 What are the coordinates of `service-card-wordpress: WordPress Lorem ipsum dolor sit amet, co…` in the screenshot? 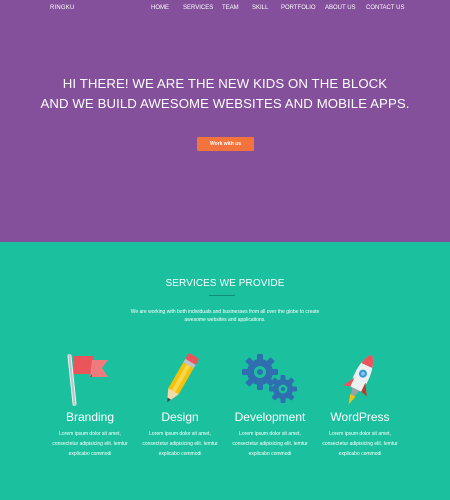 It's located at (360, 405).